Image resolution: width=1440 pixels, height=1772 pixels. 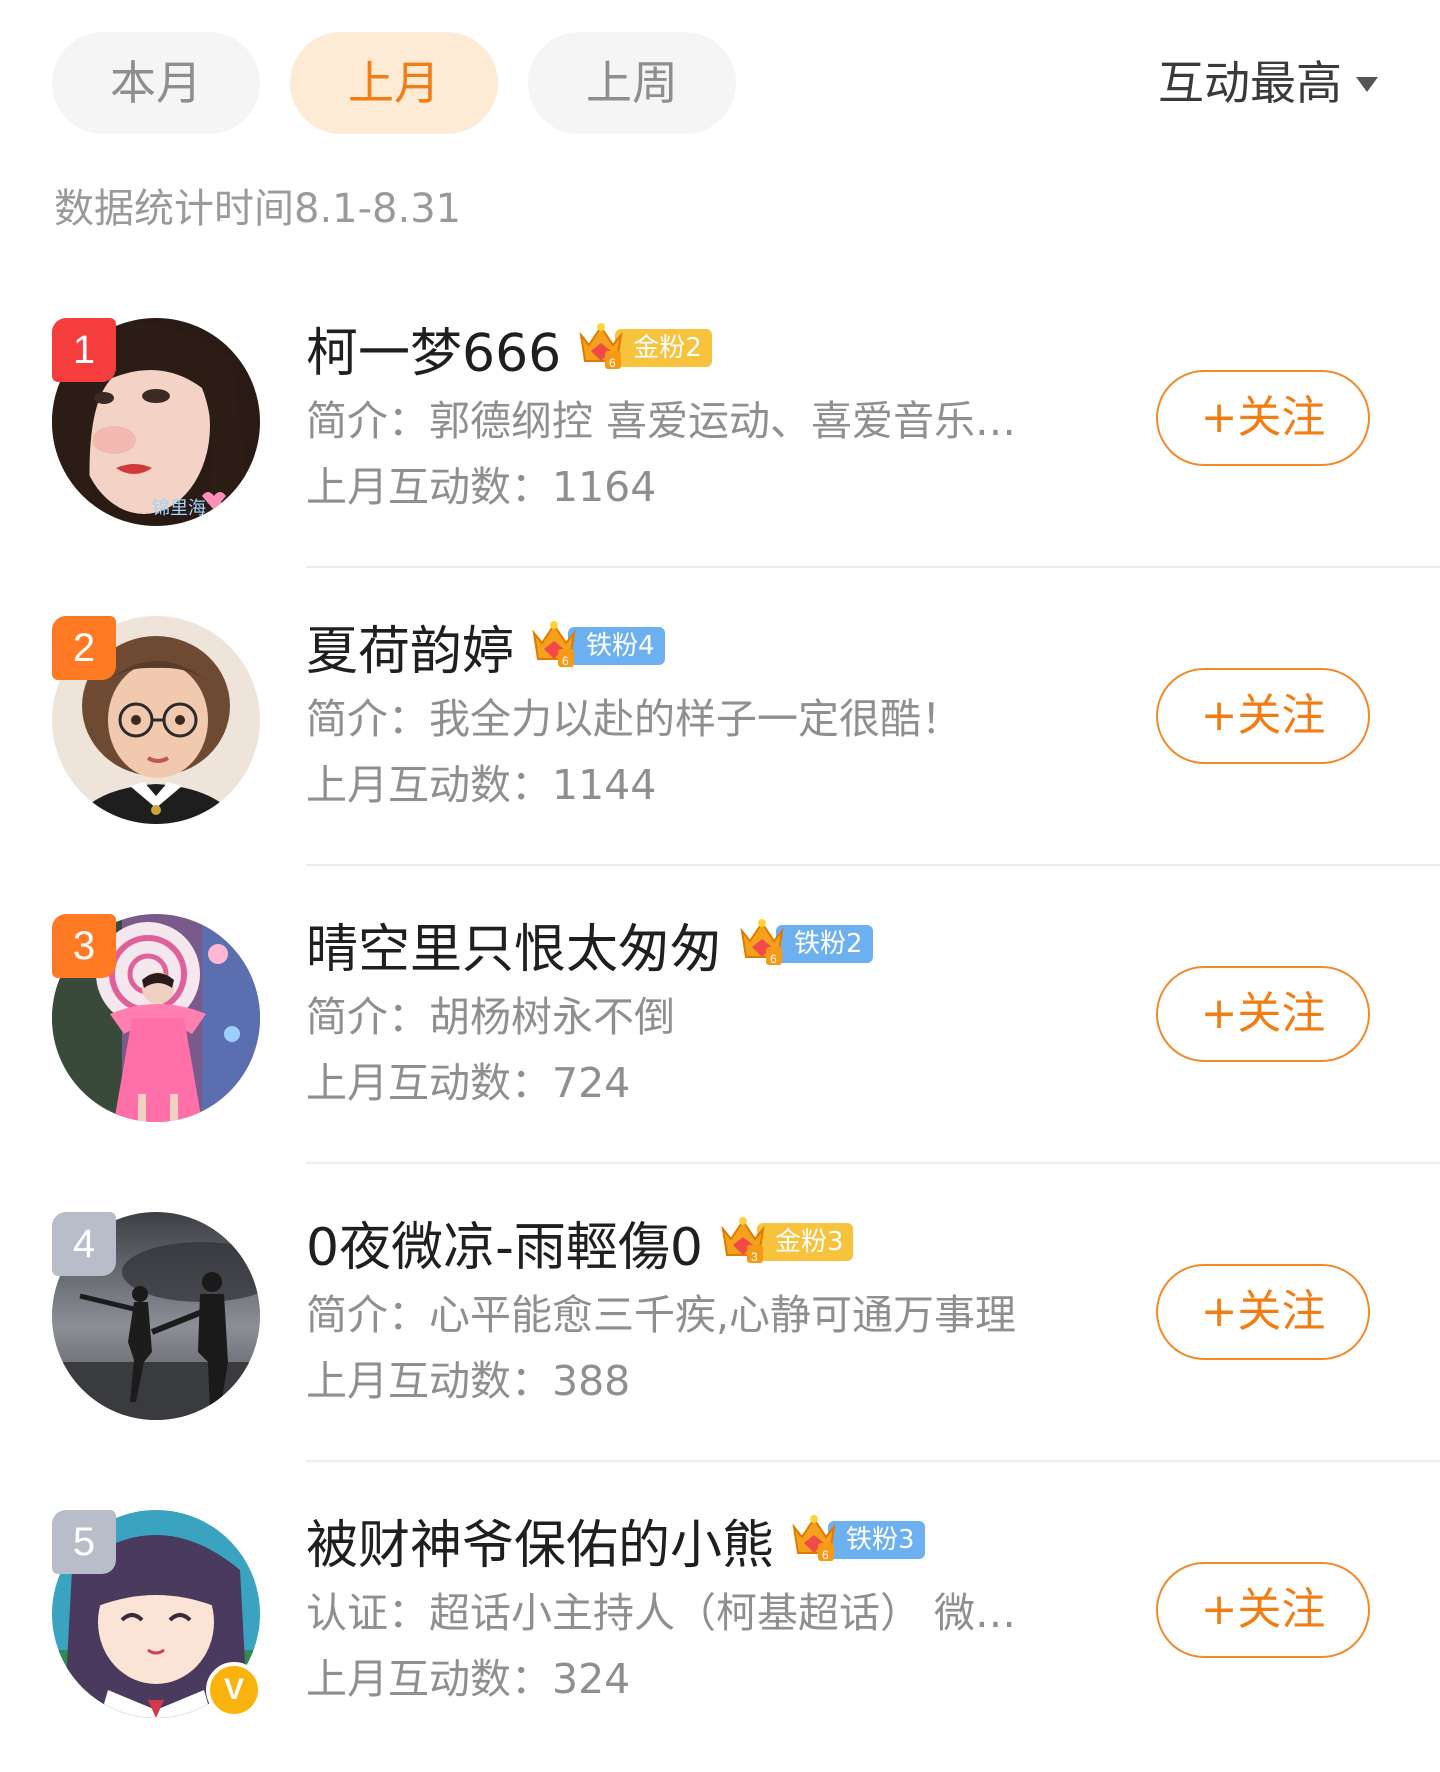 I want to click on interaction-count: 上月互动数：724, so click(x=468, y=1083).